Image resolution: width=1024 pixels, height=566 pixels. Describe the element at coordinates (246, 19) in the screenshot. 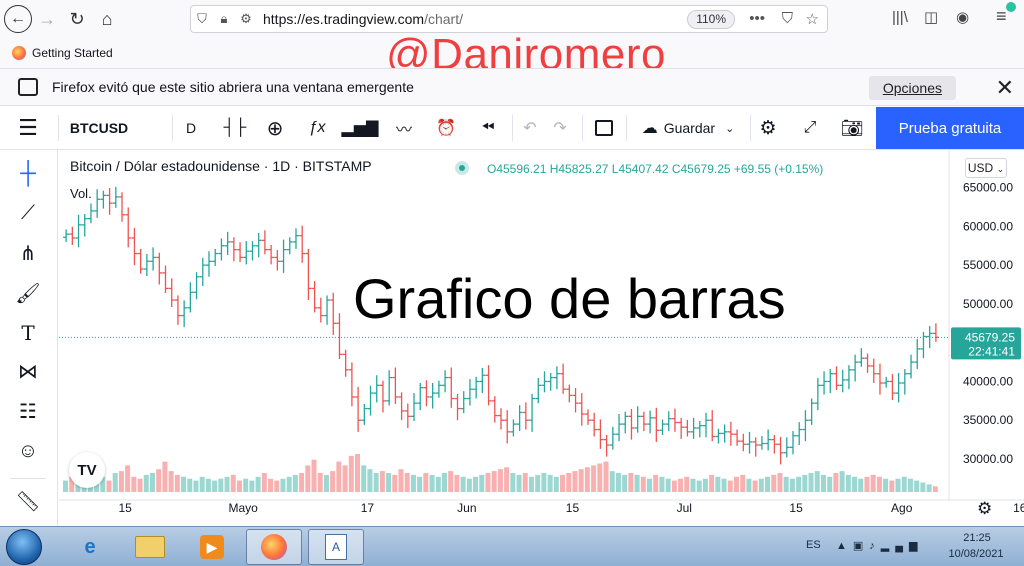

I see `permissions-icon: ⚙︎` at that location.